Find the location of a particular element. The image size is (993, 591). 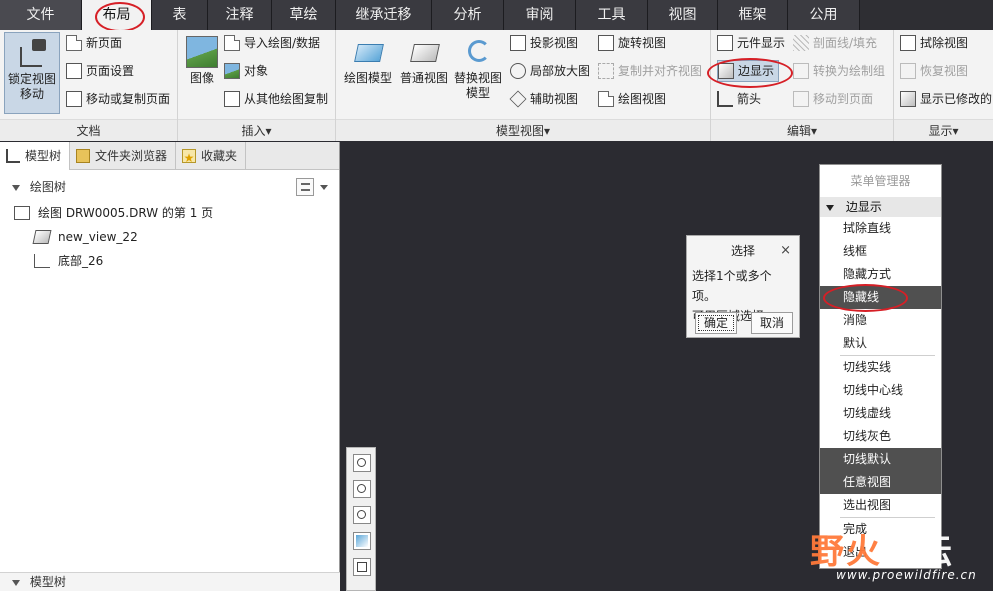

tab-bar-fill is located at coordinates (926, 15).